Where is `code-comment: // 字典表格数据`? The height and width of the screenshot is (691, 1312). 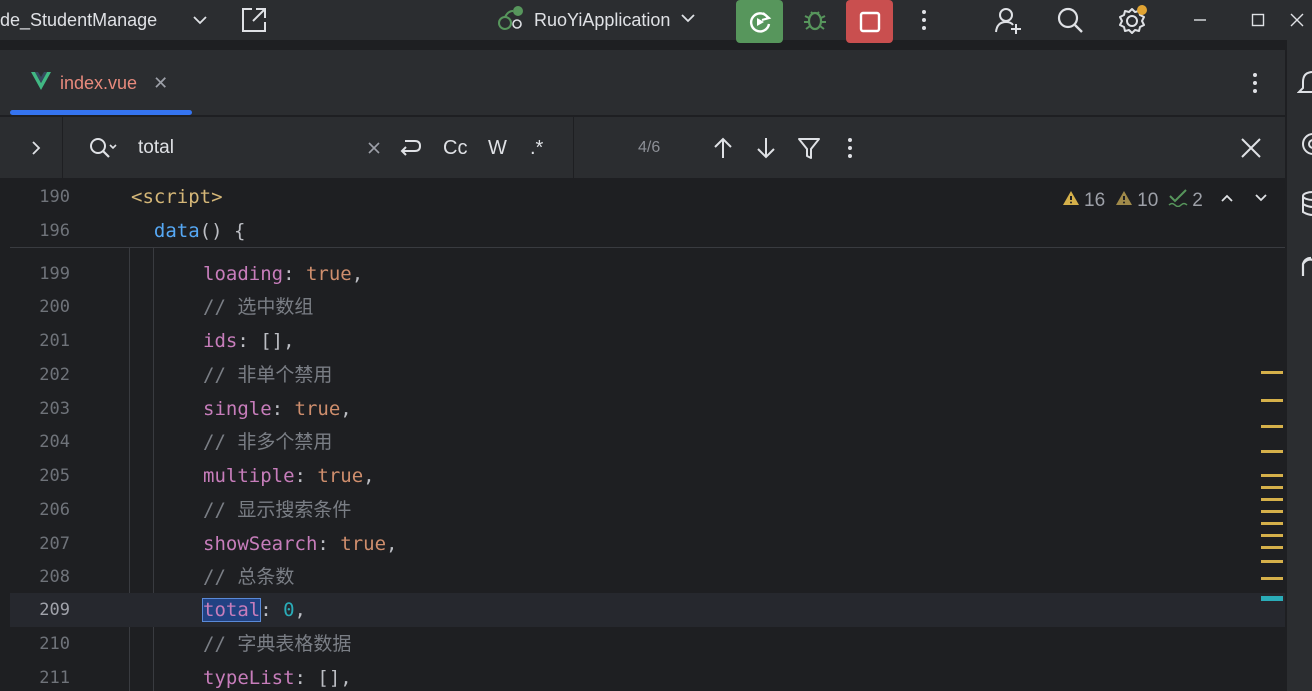 code-comment: // 字典表格数据 is located at coordinates (277, 644).